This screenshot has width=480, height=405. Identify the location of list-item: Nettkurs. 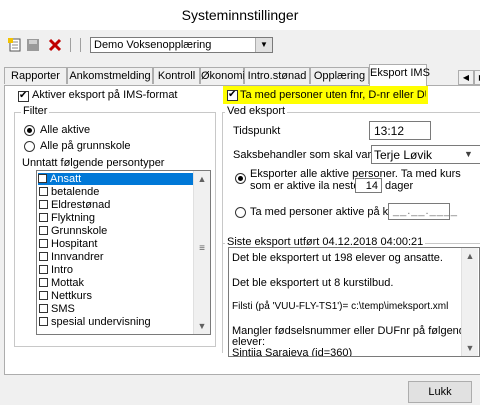
(65, 296).